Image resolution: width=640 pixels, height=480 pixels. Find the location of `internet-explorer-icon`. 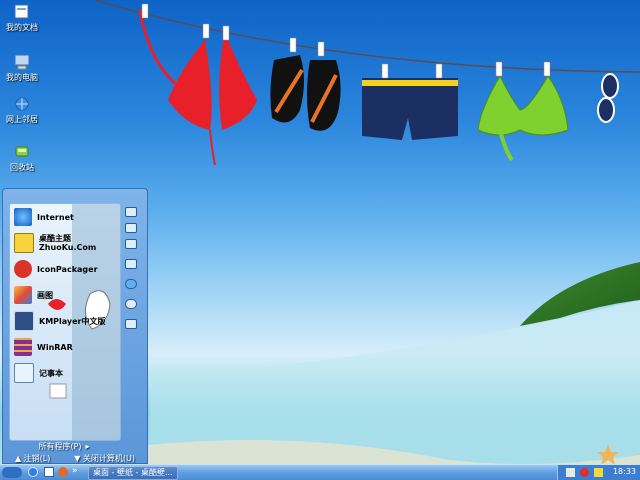

internet-explorer-icon is located at coordinates (23, 217).